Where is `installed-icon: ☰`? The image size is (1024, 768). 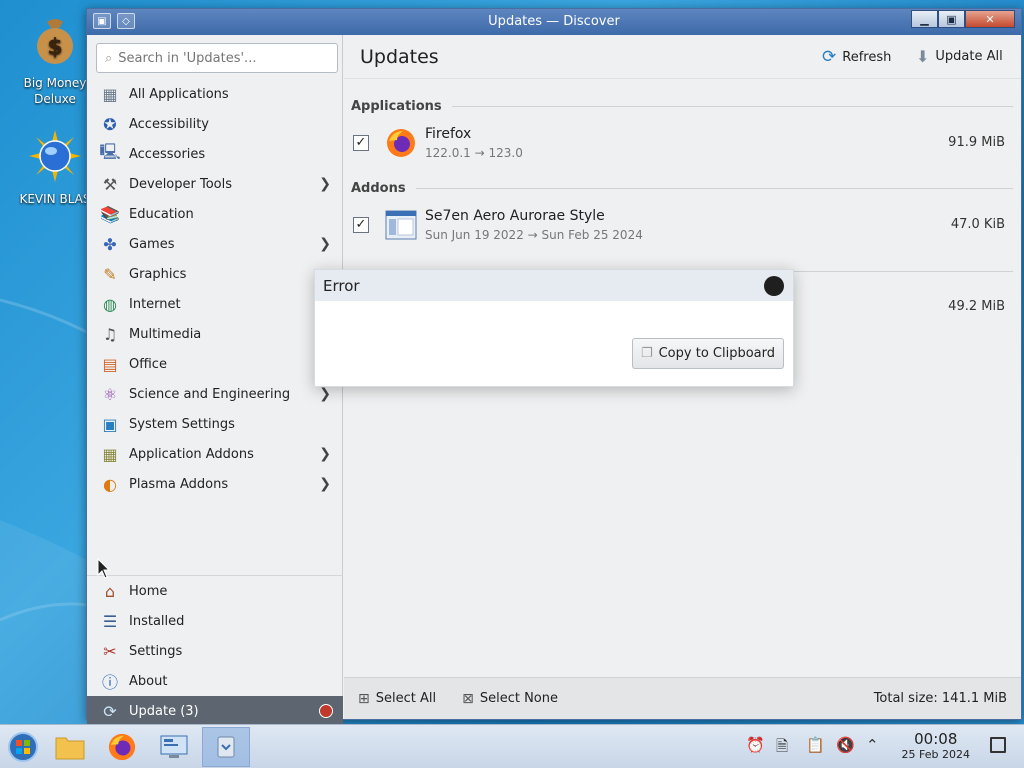
installed-icon: ☰ is located at coordinates (110, 621).